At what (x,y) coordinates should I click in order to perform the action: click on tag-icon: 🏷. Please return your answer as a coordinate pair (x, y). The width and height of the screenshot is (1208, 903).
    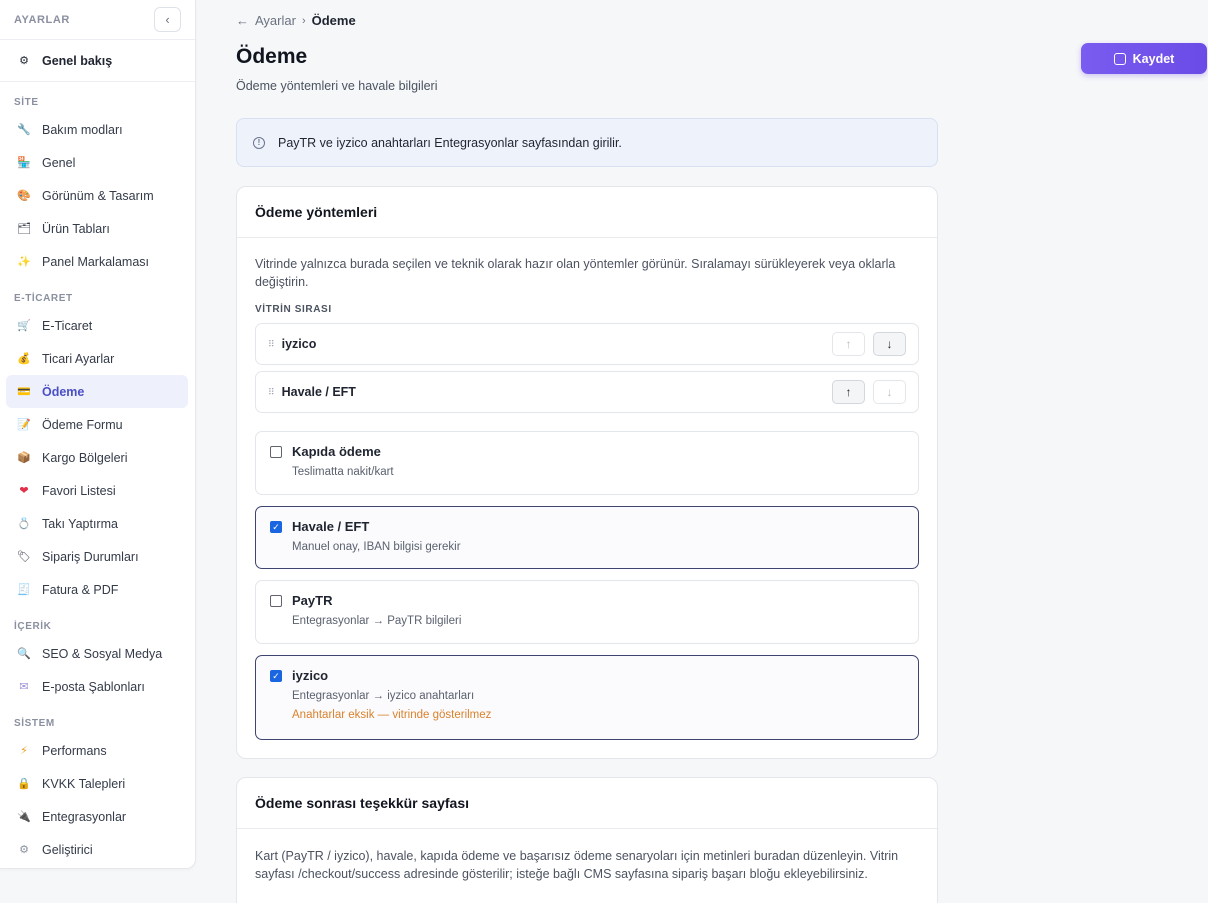
    Looking at the image, I should click on (24, 557).